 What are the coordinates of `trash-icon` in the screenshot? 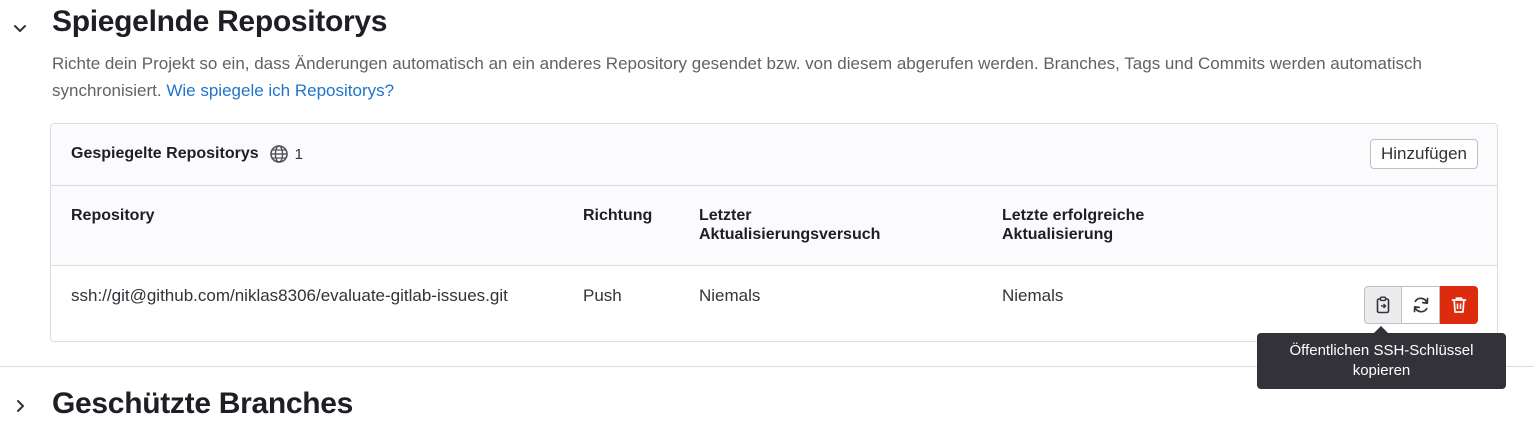 It's located at (1459, 305).